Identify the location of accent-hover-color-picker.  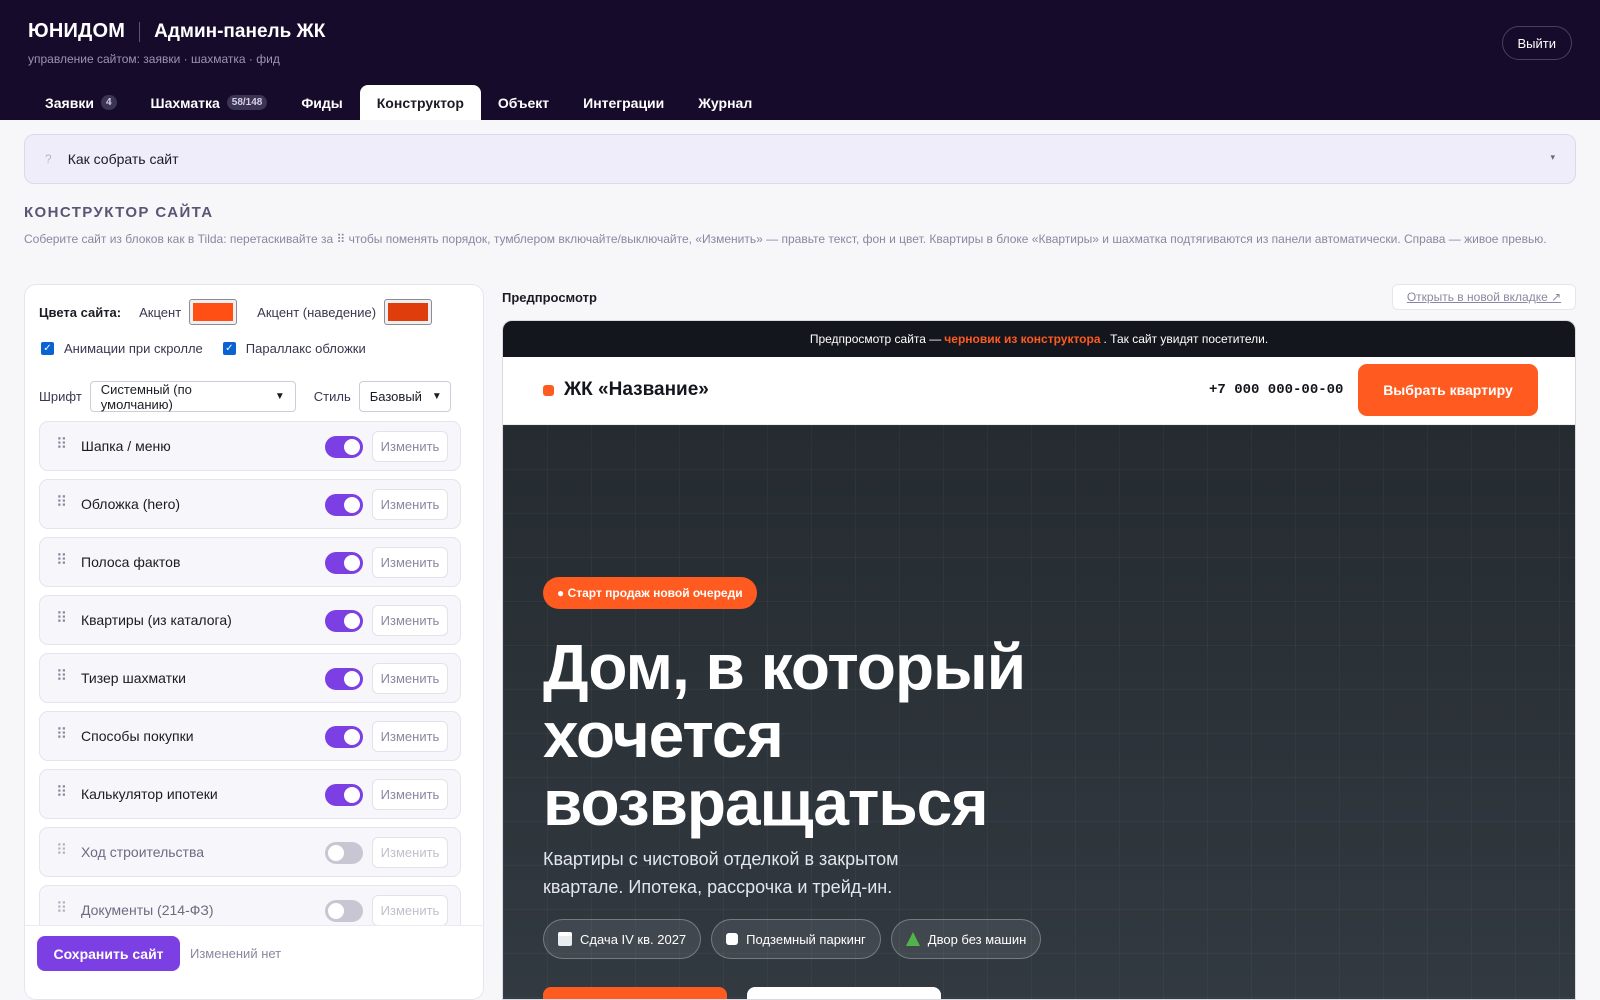
(408, 312).